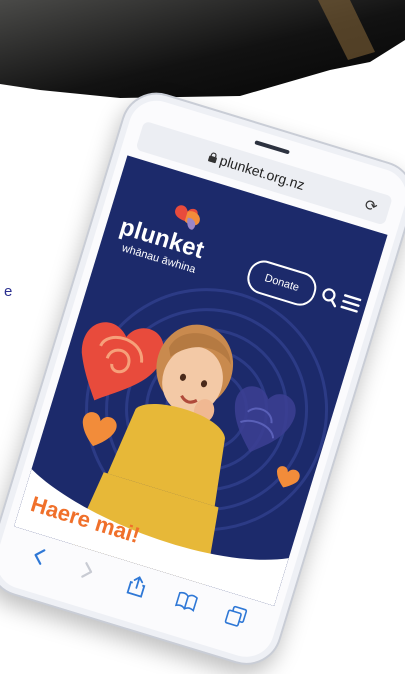 The height and width of the screenshot is (674, 405). What do you see at coordinates (236, 616) in the screenshot?
I see `tabs-icon` at bounding box center [236, 616].